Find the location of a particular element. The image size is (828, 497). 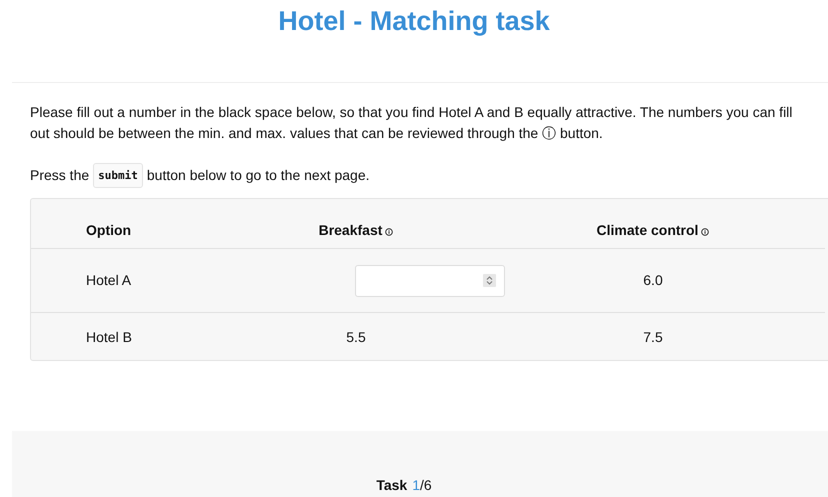

number-input is located at coordinates (430, 280).